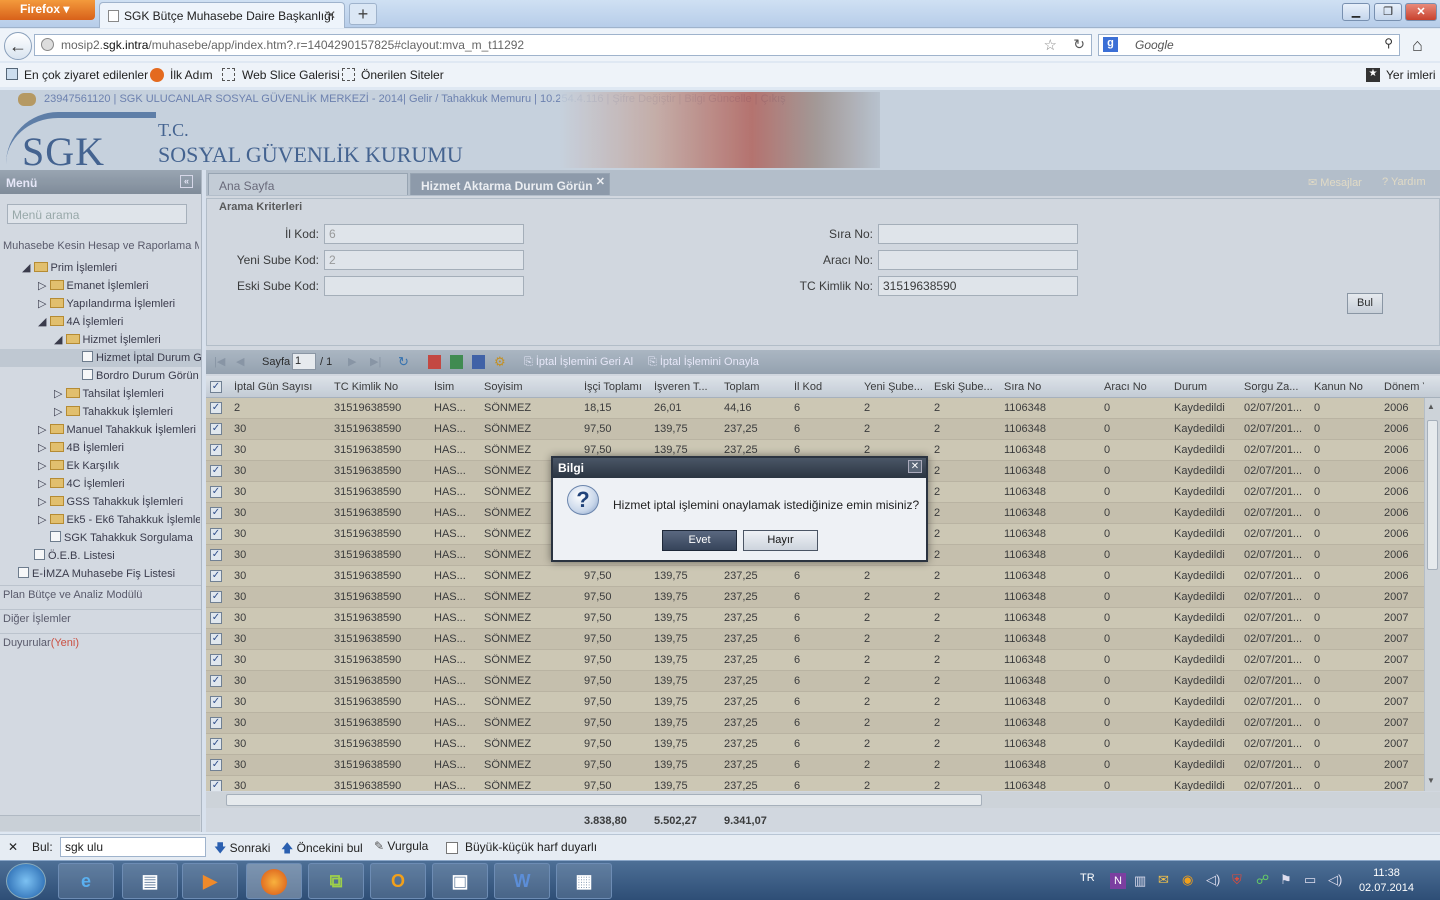 The height and width of the screenshot is (900, 1440). Describe the element at coordinates (739, 468) in the screenshot. I see `dialog-title: Bilgi` at that location.